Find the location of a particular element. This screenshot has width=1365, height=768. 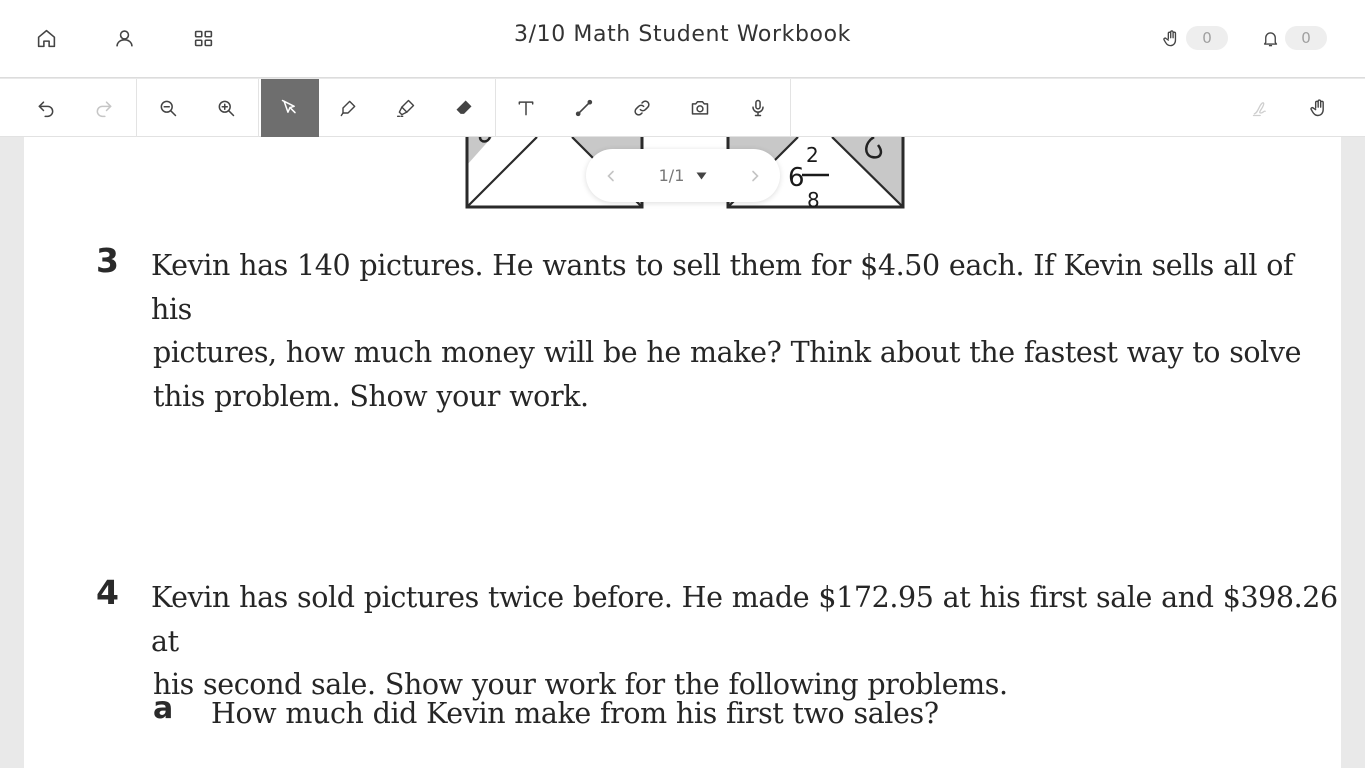

redo-icon is located at coordinates (104, 109).